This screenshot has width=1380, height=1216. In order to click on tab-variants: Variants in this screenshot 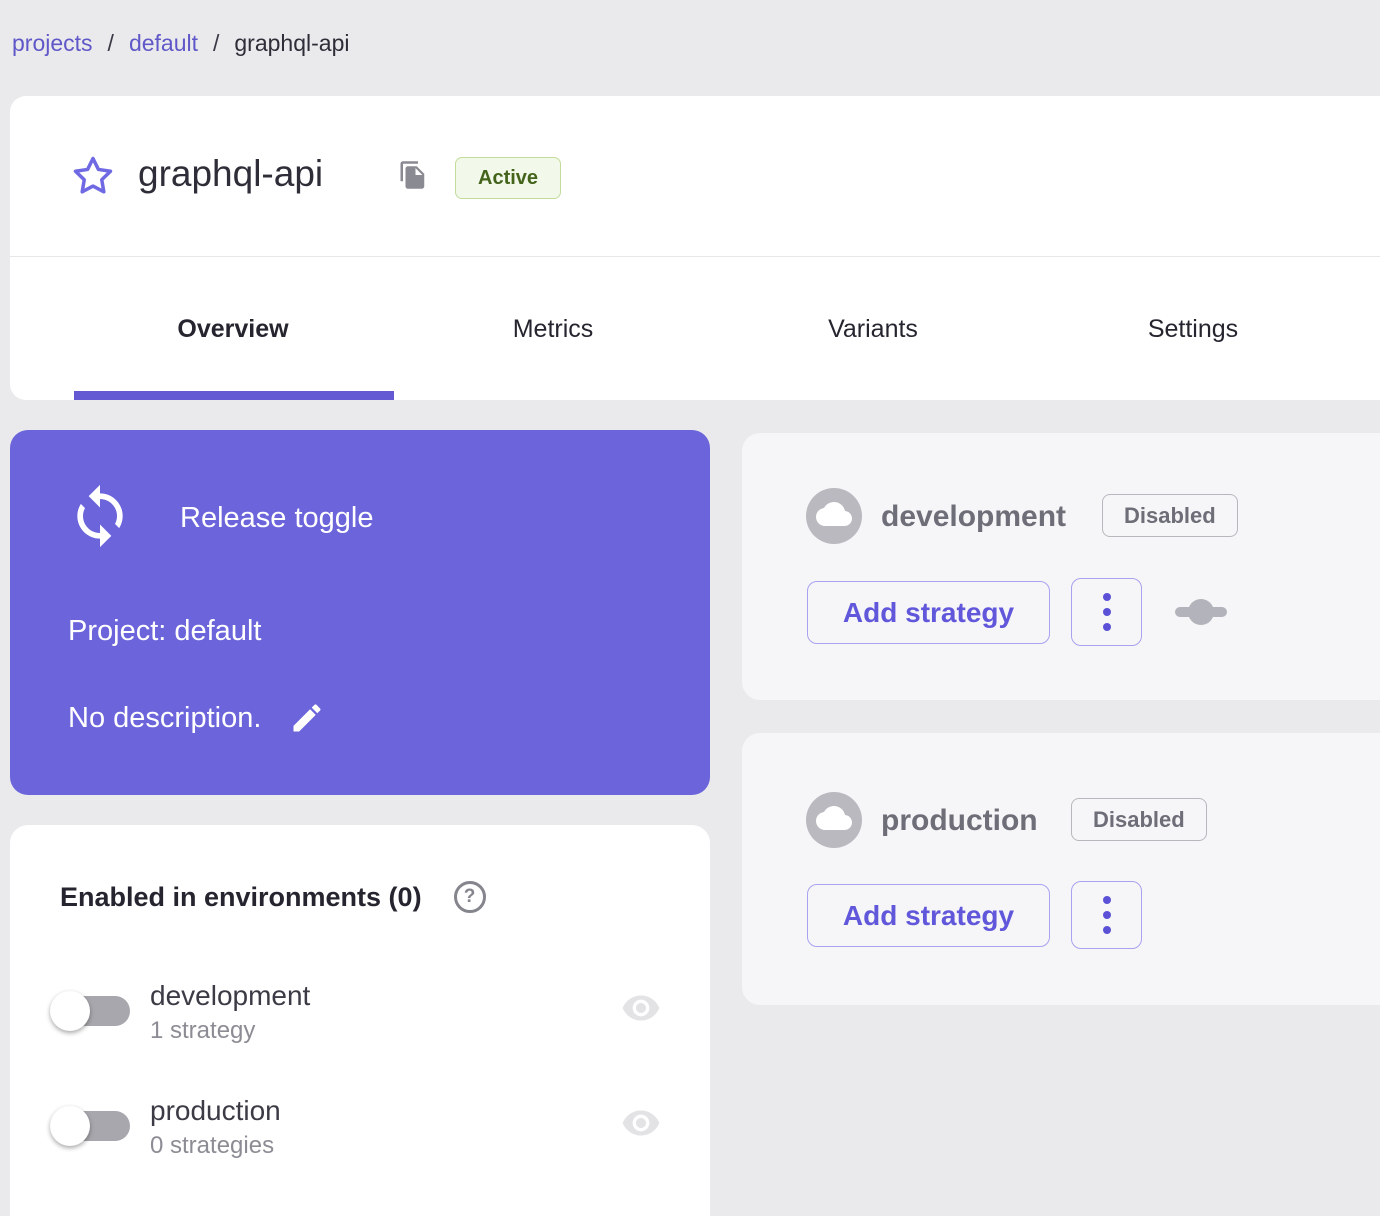, I will do `click(873, 329)`.